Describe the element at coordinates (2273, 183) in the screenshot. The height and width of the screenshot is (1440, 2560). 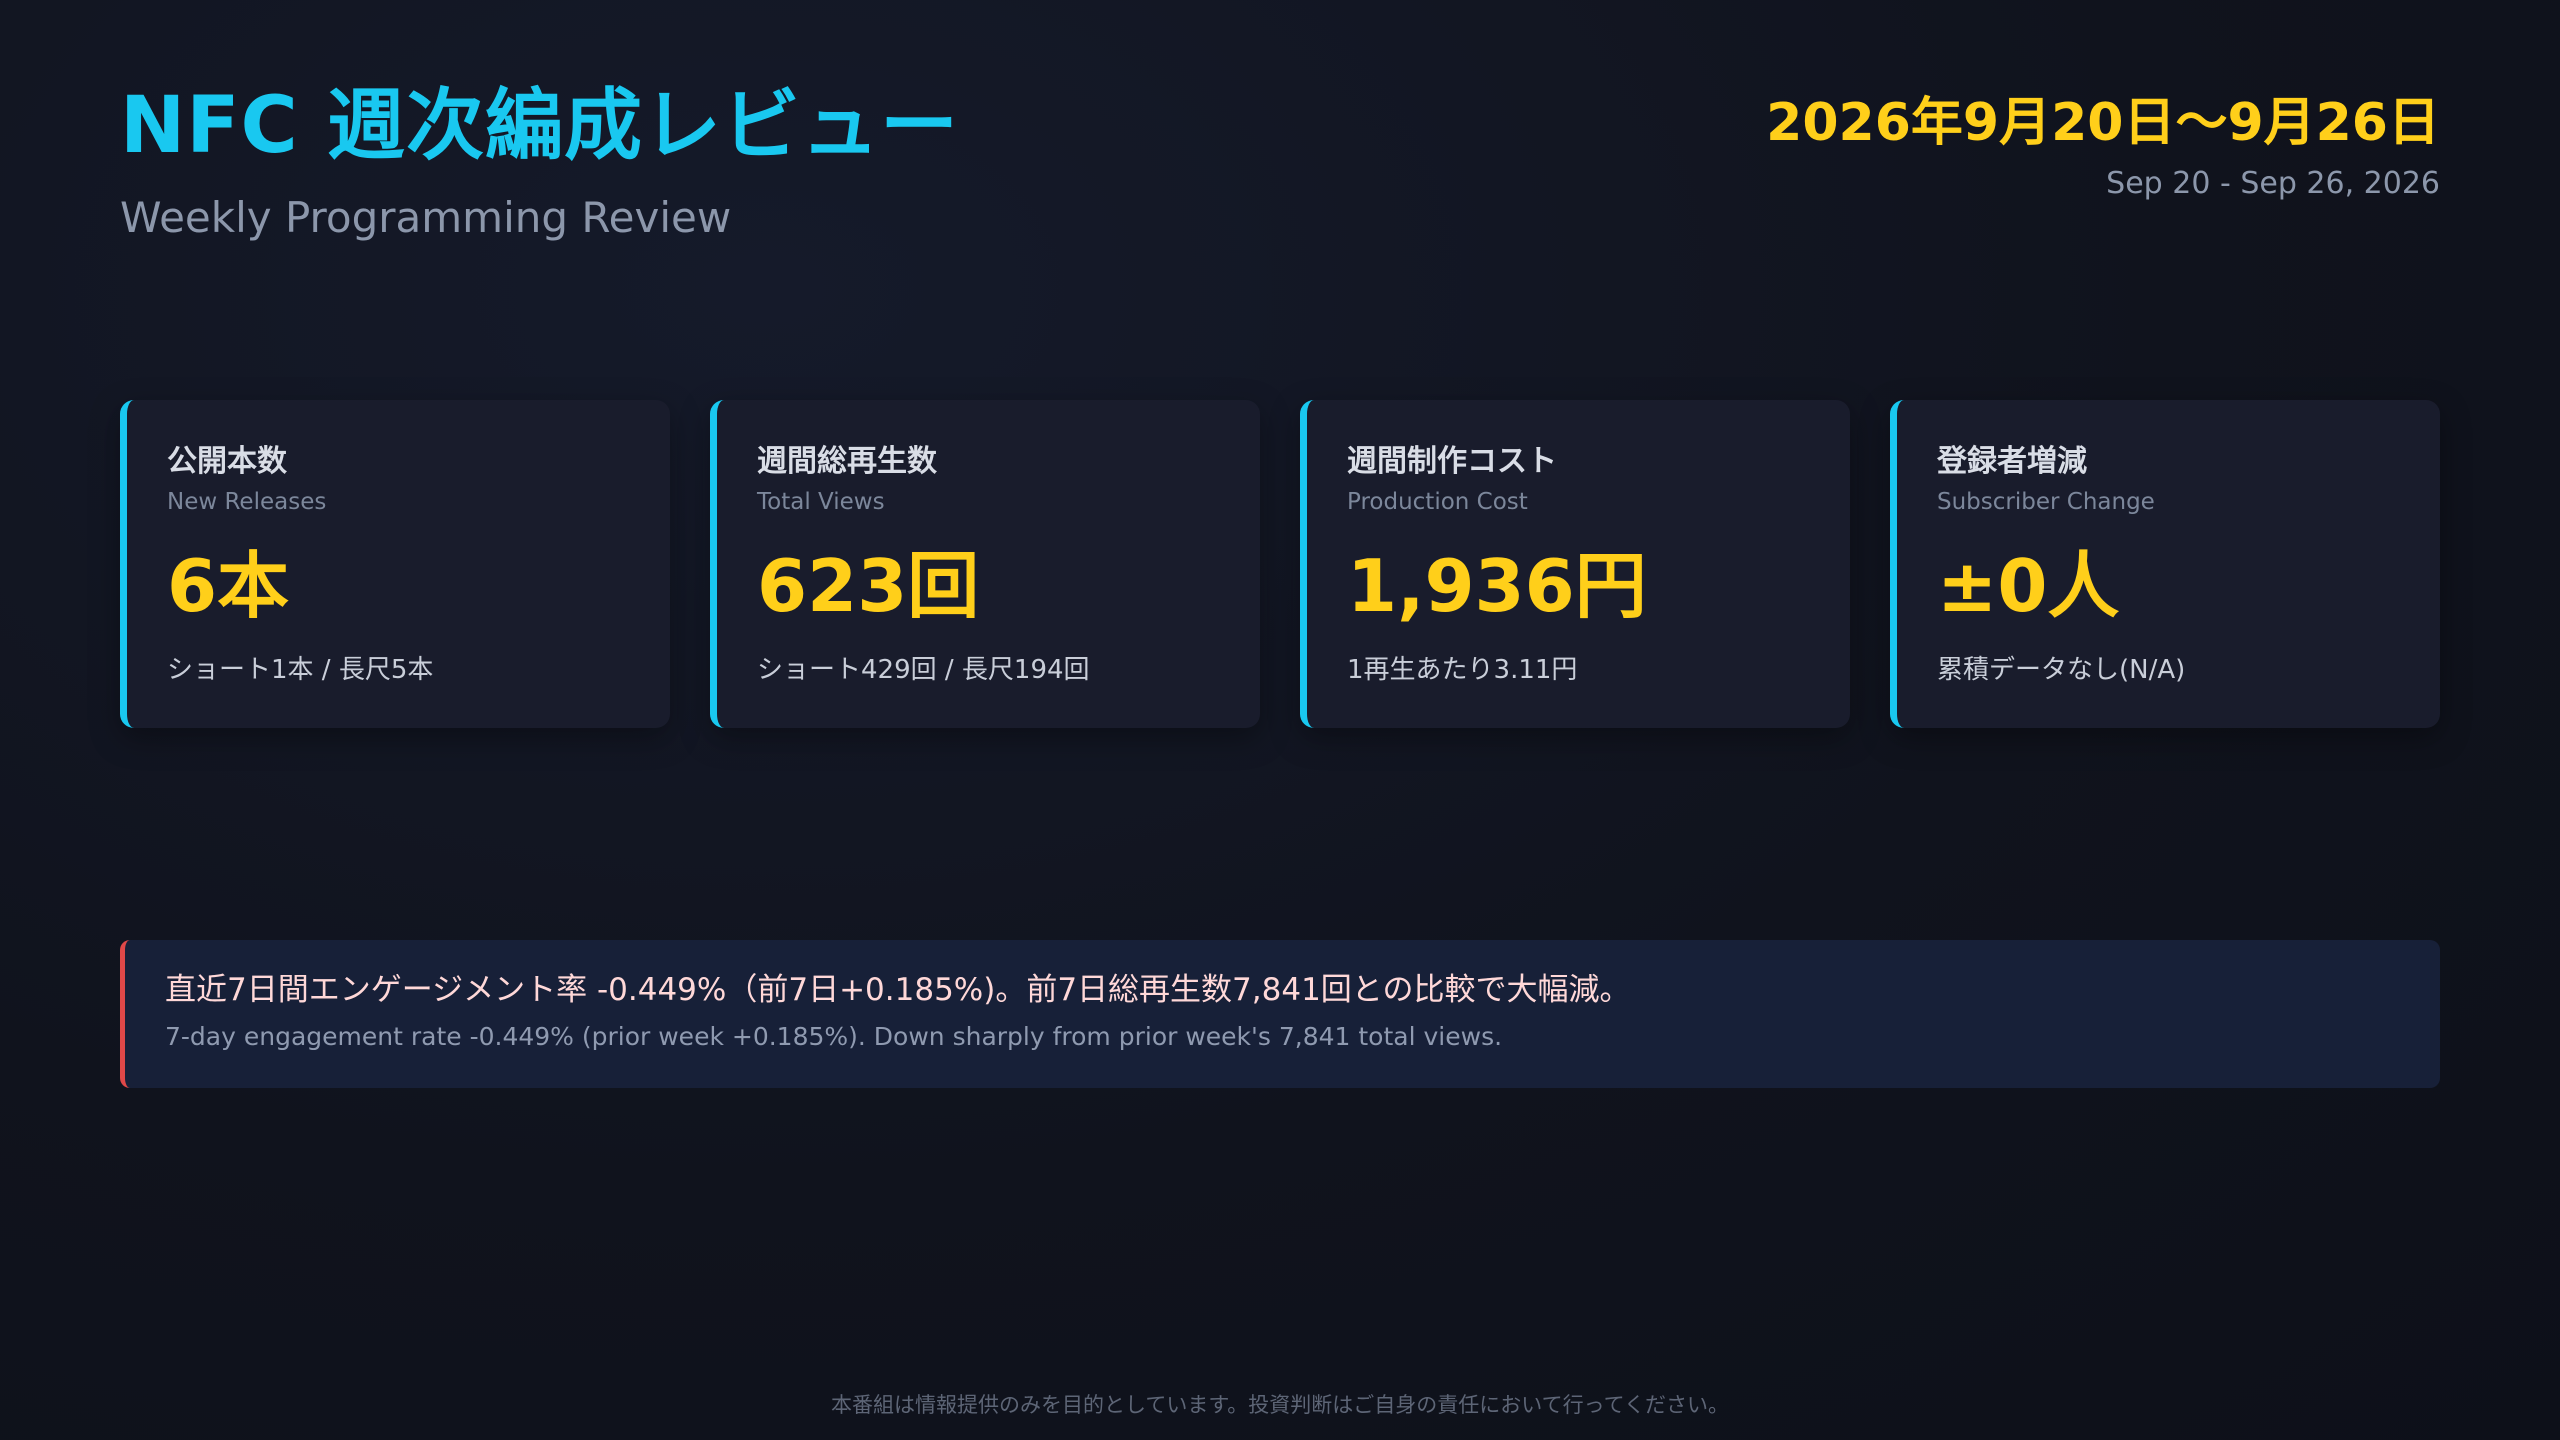
I see `date-range-en: Sep 20 - Sep 26, 2026` at that location.